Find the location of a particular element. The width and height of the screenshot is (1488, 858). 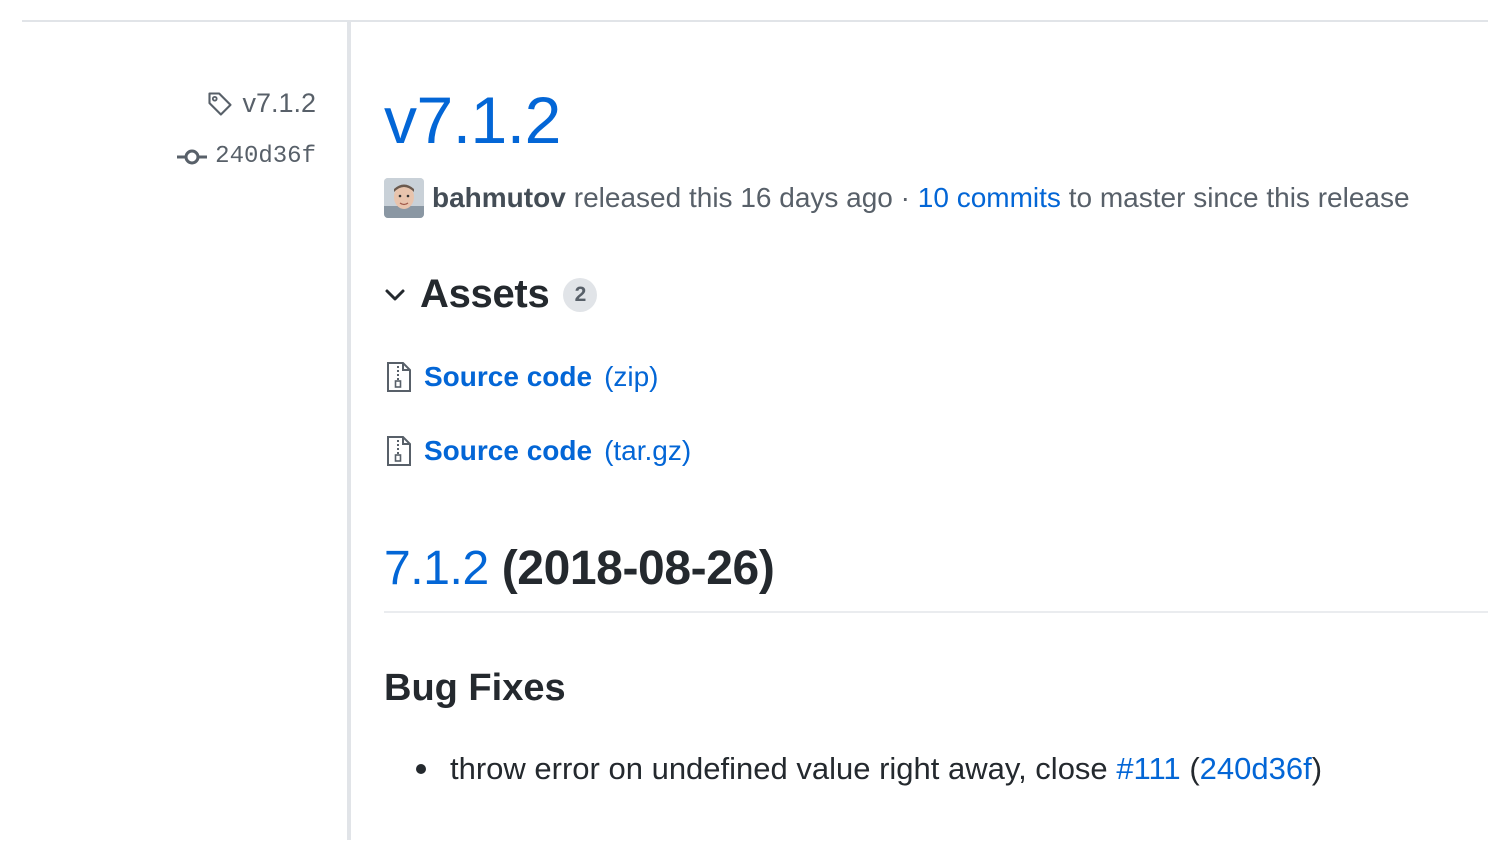

release-title-link: v7.1.2 is located at coordinates (472, 120).